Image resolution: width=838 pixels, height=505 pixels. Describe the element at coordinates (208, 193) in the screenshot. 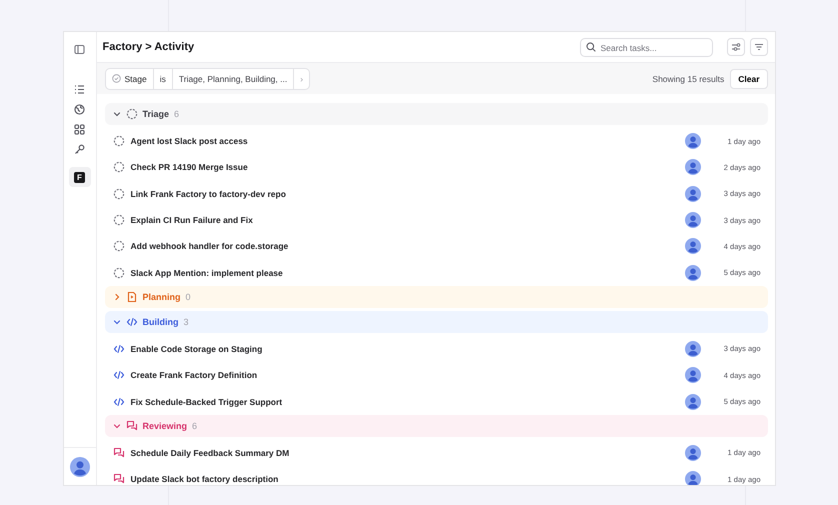

I see `task-title: Link Frank Factory to factory-dev repo` at that location.